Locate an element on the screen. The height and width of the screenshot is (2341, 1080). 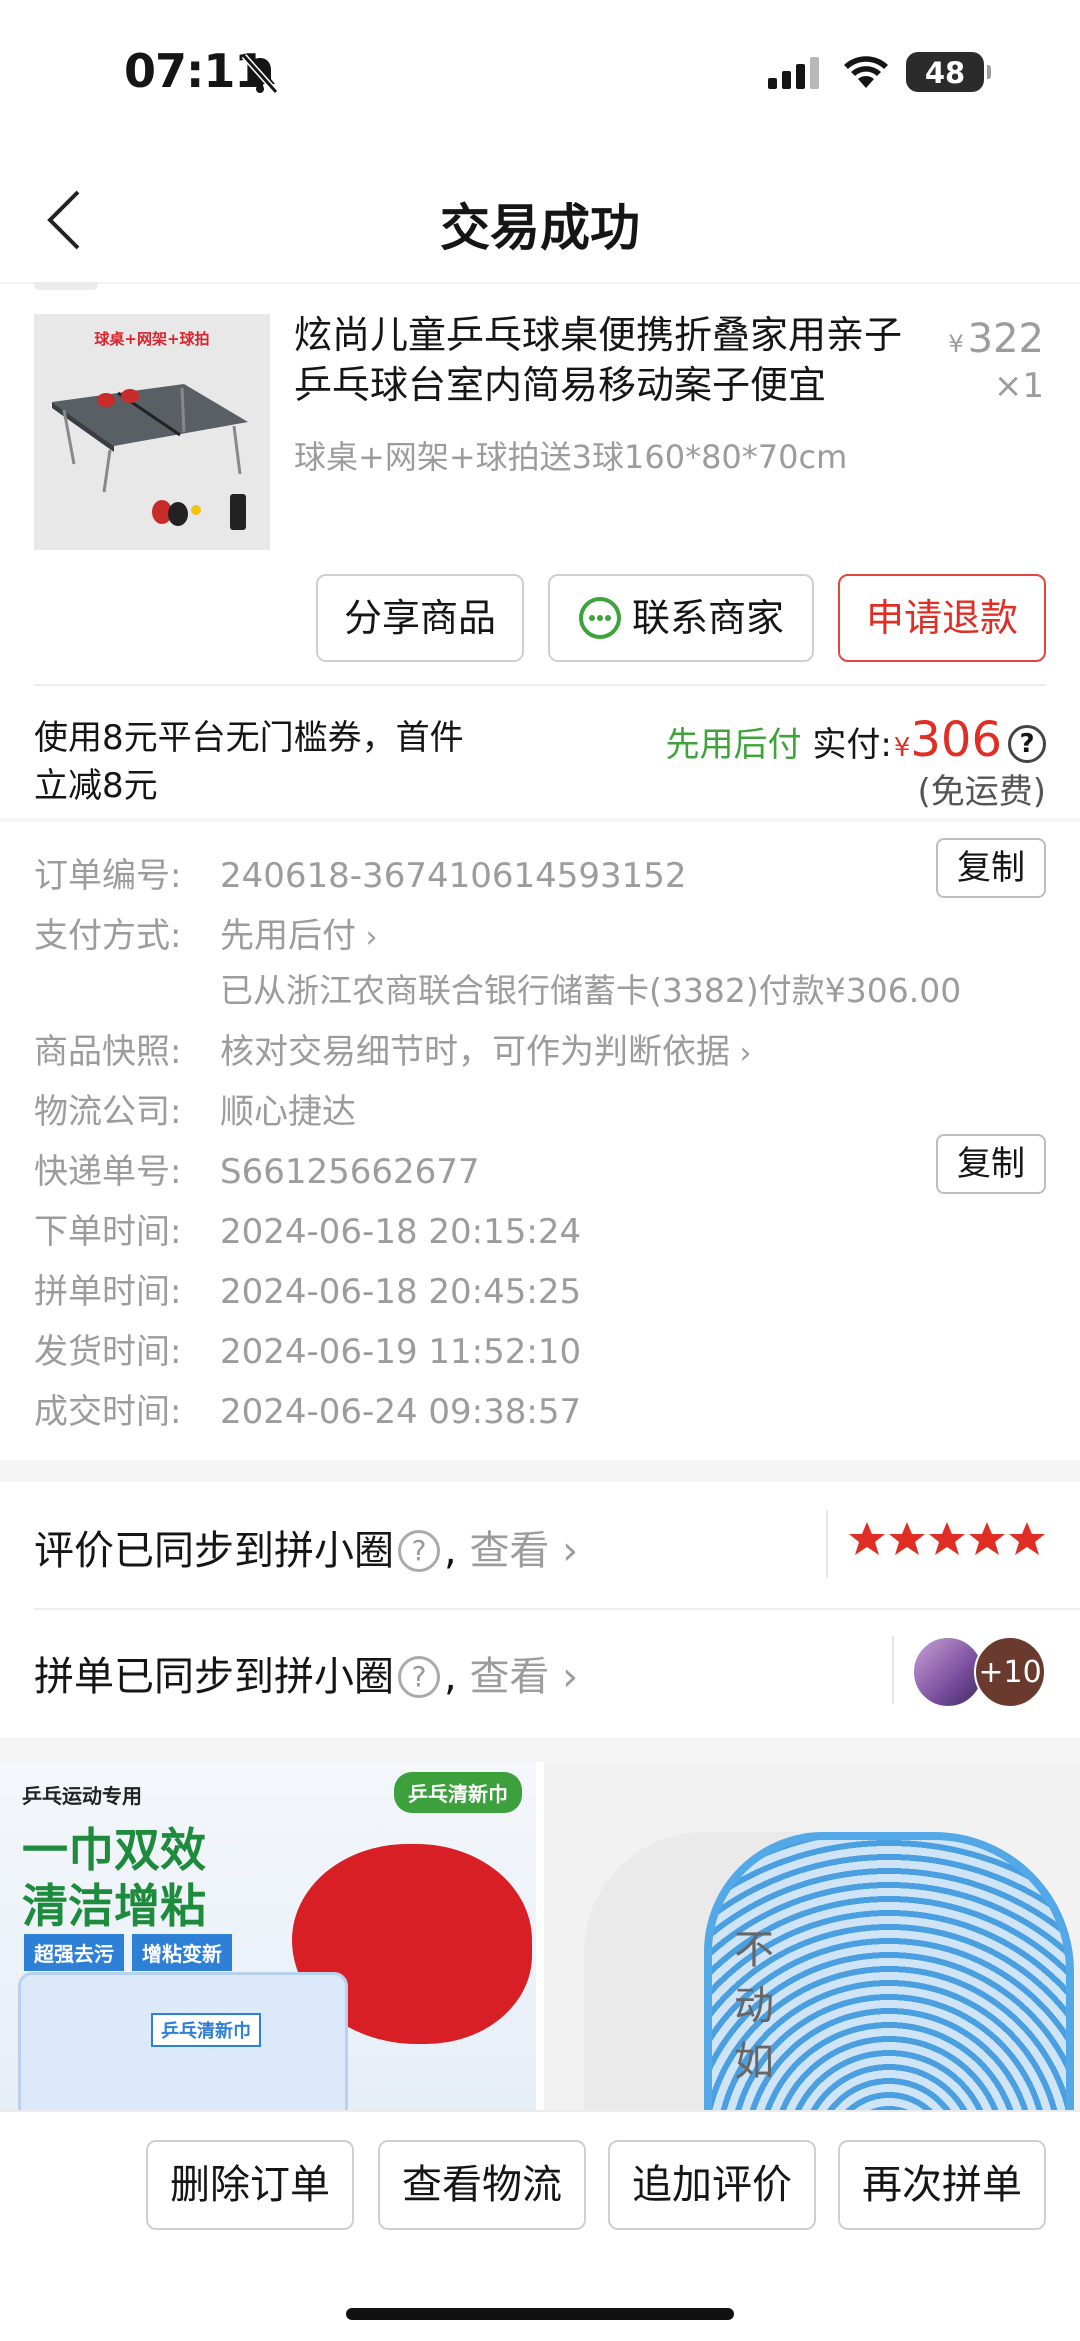
snapshot-row: 商品快照: 核对交易细节时，可作为判断依据 › is located at coordinates (393, 1048).